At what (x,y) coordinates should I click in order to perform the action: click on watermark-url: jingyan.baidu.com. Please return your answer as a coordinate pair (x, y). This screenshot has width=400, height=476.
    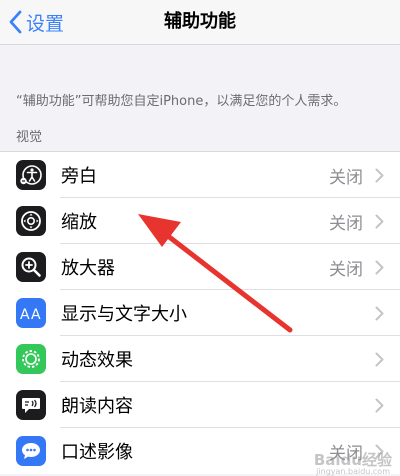
    Looking at the image, I should click on (353, 471).